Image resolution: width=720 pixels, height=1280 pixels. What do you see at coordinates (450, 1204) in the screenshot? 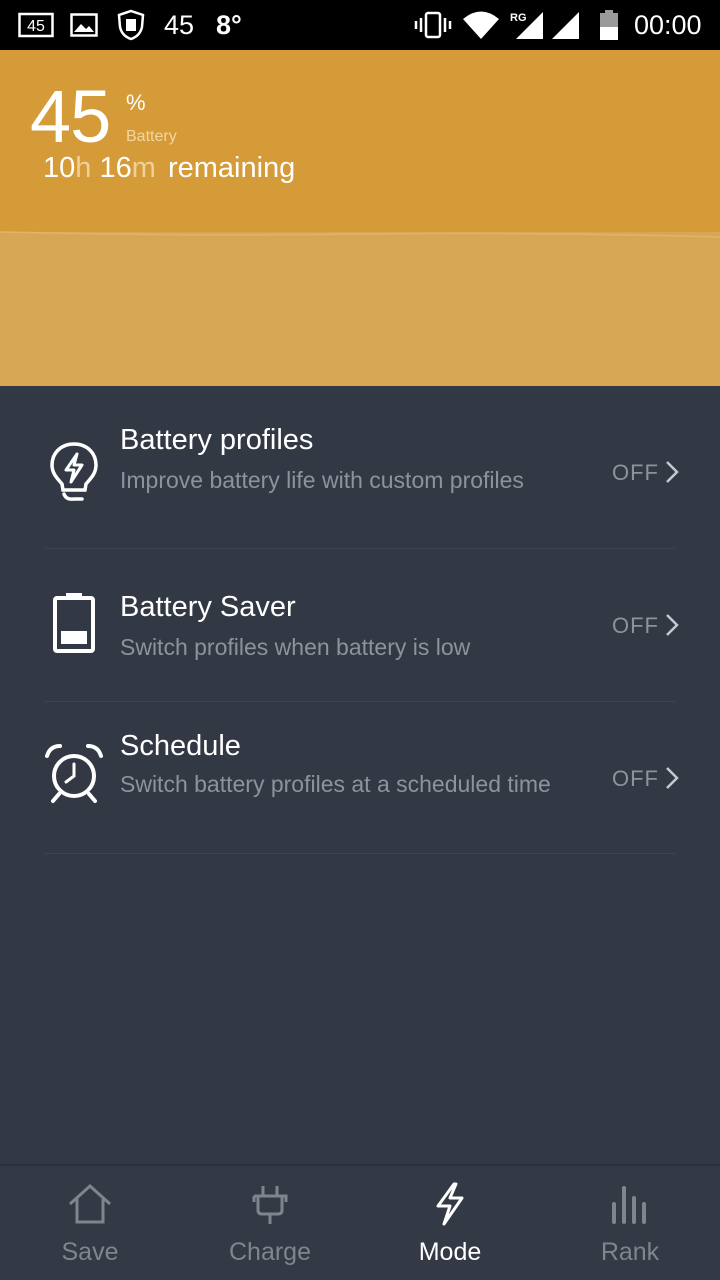
I see `bolt-icon` at bounding box center [450, 1204].